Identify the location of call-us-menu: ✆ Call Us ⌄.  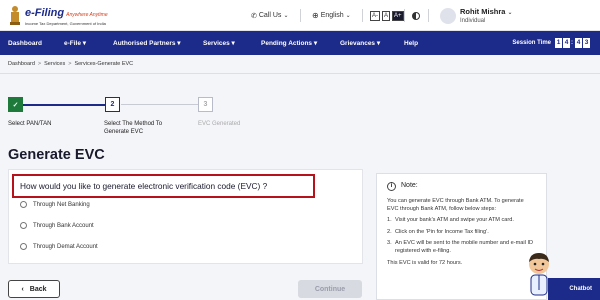
(269, 15).